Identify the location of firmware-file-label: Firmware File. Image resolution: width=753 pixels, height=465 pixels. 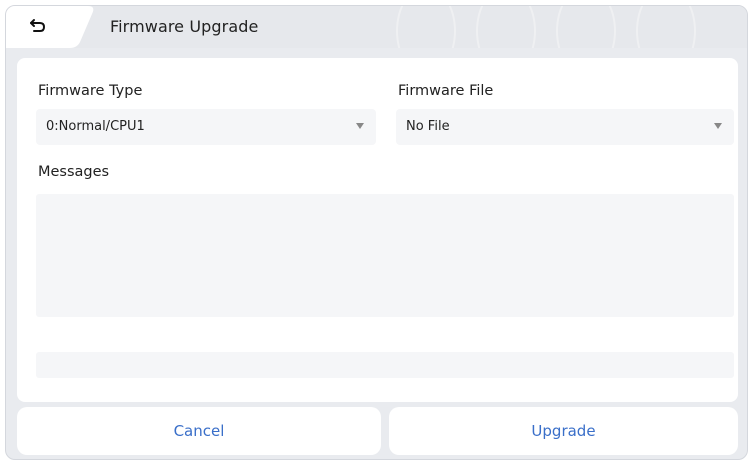
(446, 91).